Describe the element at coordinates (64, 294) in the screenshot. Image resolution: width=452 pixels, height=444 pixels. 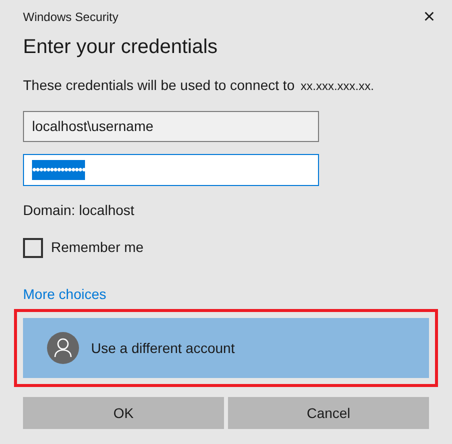
I see `more-choices-link: More choices` at that location.